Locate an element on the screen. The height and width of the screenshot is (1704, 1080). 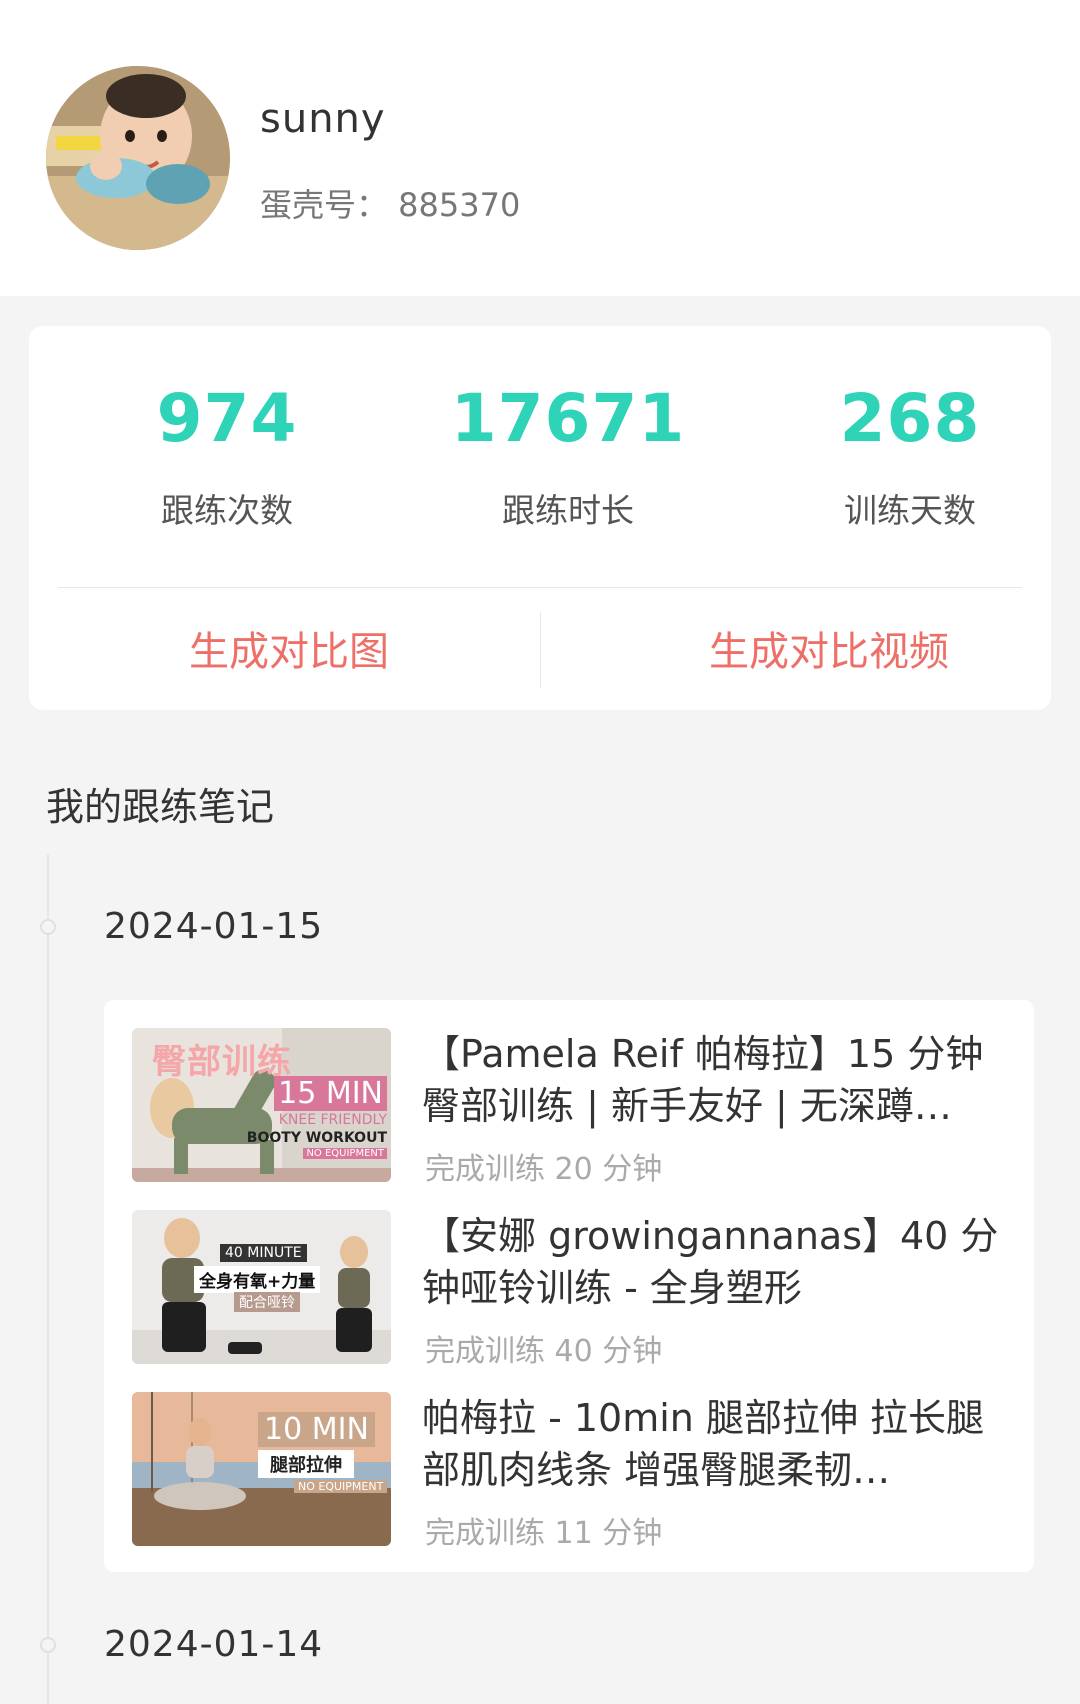
note-duration: 完成训练 11 分钟 is located at coordinates (544, 1533).